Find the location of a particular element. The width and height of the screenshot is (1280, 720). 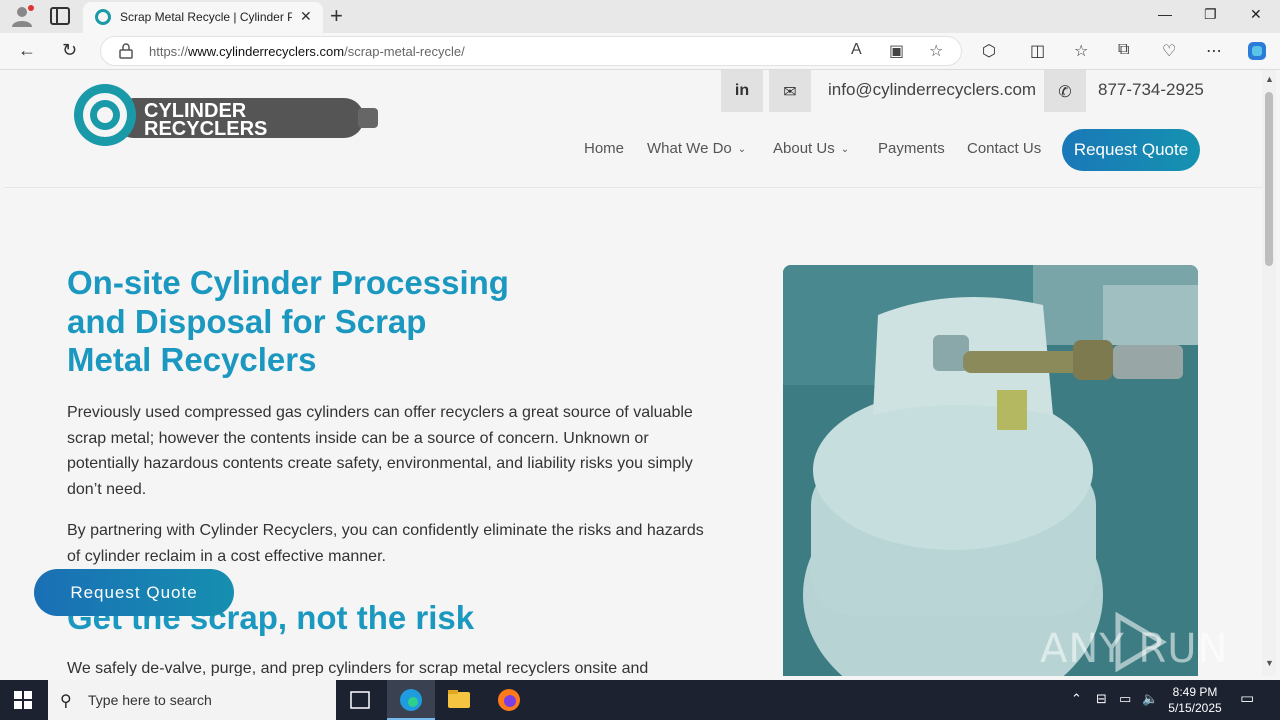

more-menu-icon: ⋯ is located at coordinates (1214, 51).